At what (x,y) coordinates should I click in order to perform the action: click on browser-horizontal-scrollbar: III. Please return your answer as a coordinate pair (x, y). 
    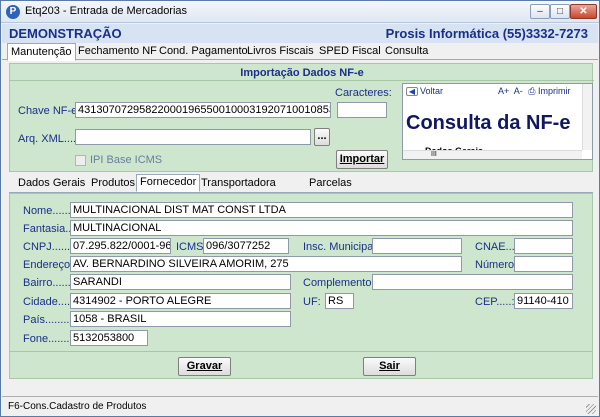
    Looking at the image, I should click on (492, 154).